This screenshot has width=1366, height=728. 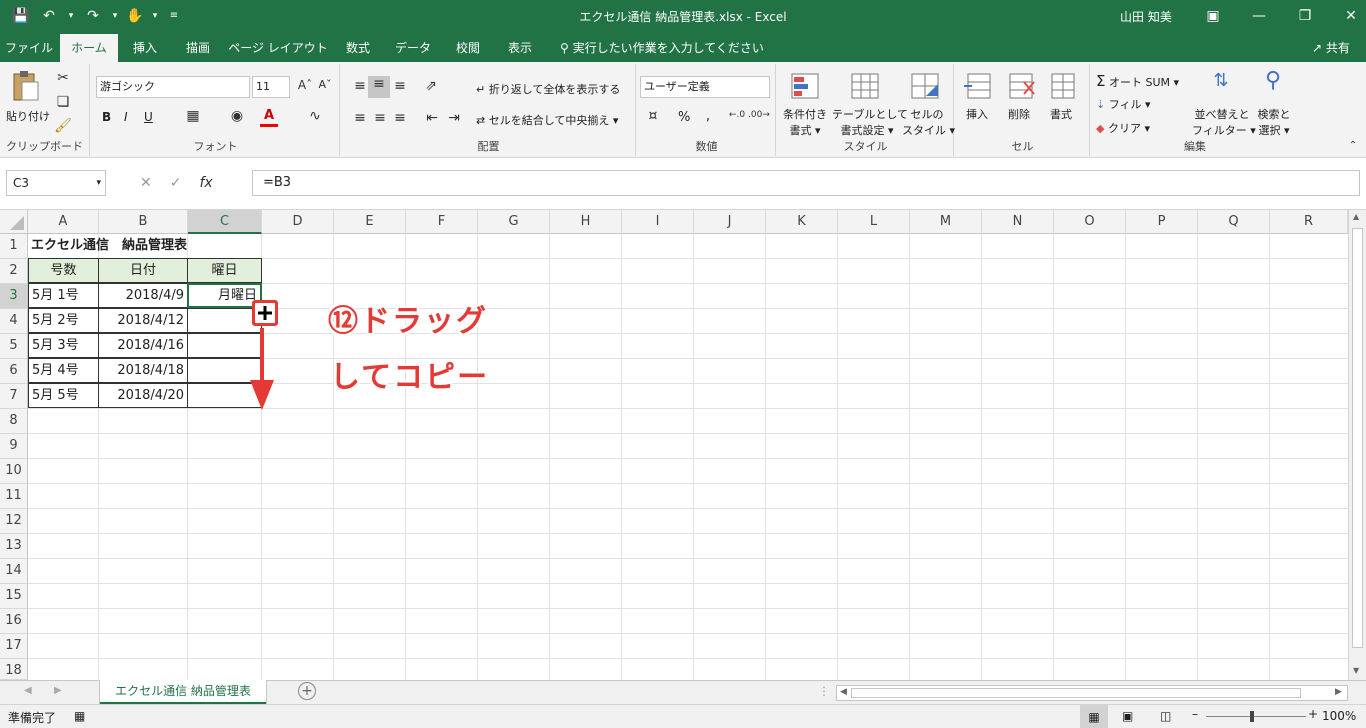 What do you see at coordinates (1252, 716) in the screenshot?
I see `zoom-slider-knob` at bounding box center [1252, 716].